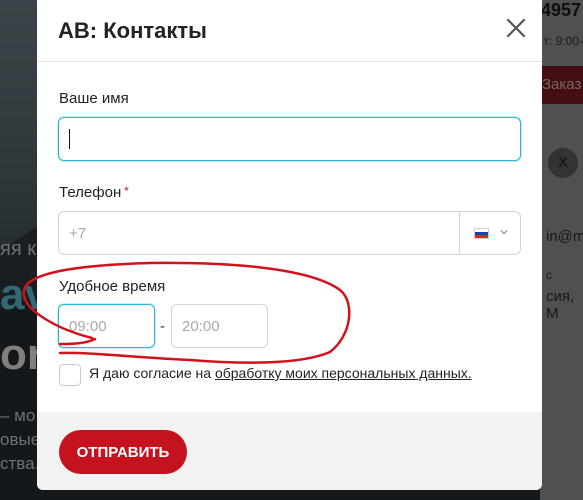 The image size is (583, 500). I want to click on phone-input, so click(259, 233).